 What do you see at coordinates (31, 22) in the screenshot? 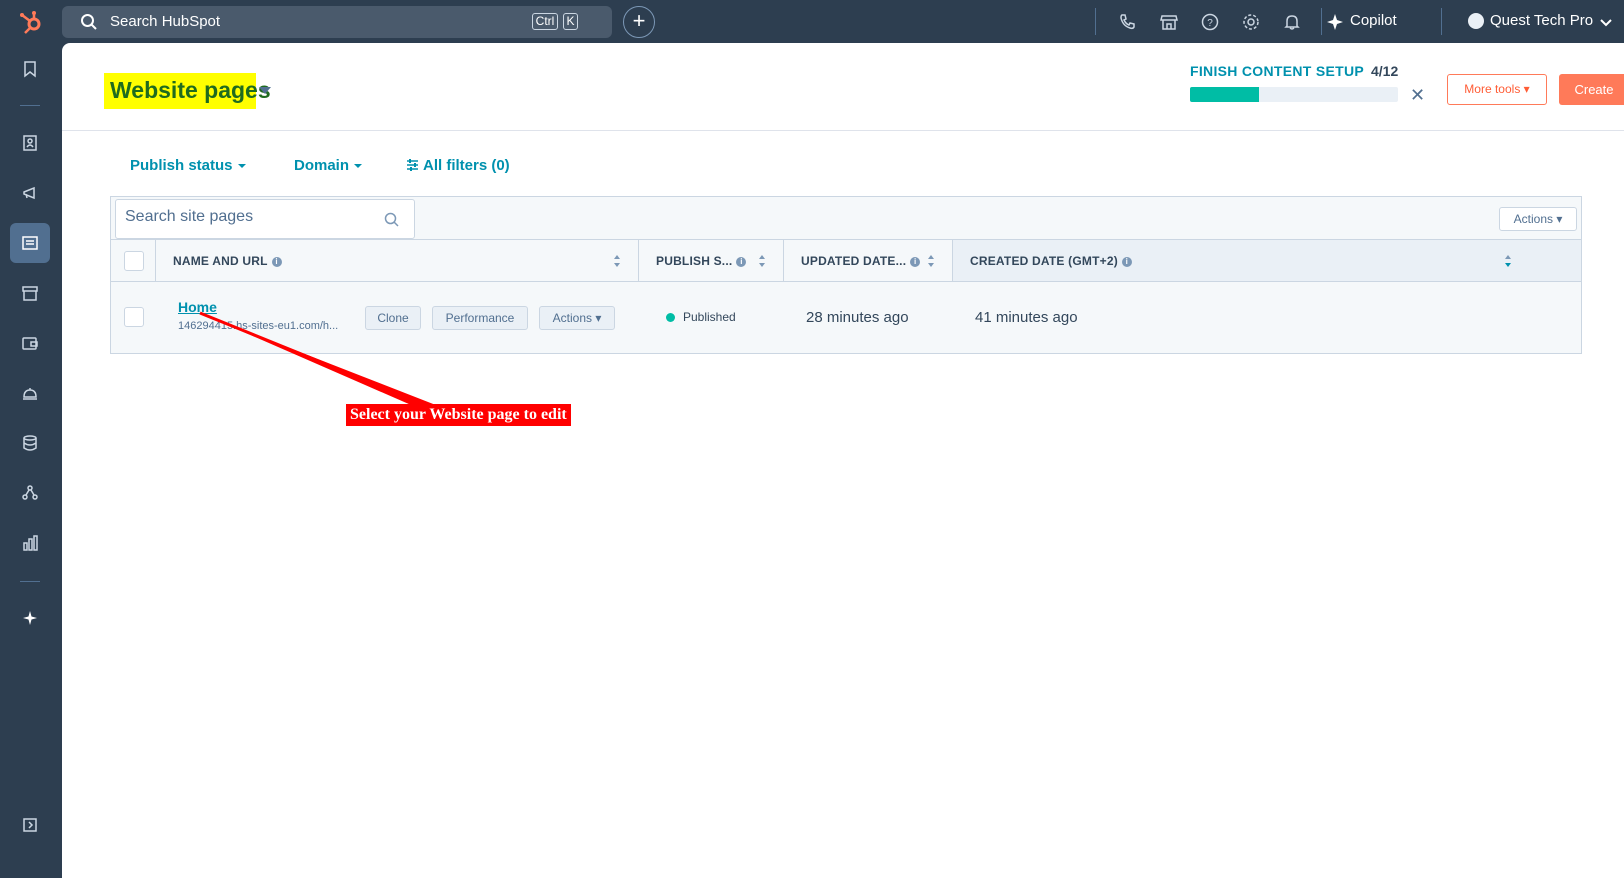
I see `hubspot-logo-icon` at bounding box center [31, 22].